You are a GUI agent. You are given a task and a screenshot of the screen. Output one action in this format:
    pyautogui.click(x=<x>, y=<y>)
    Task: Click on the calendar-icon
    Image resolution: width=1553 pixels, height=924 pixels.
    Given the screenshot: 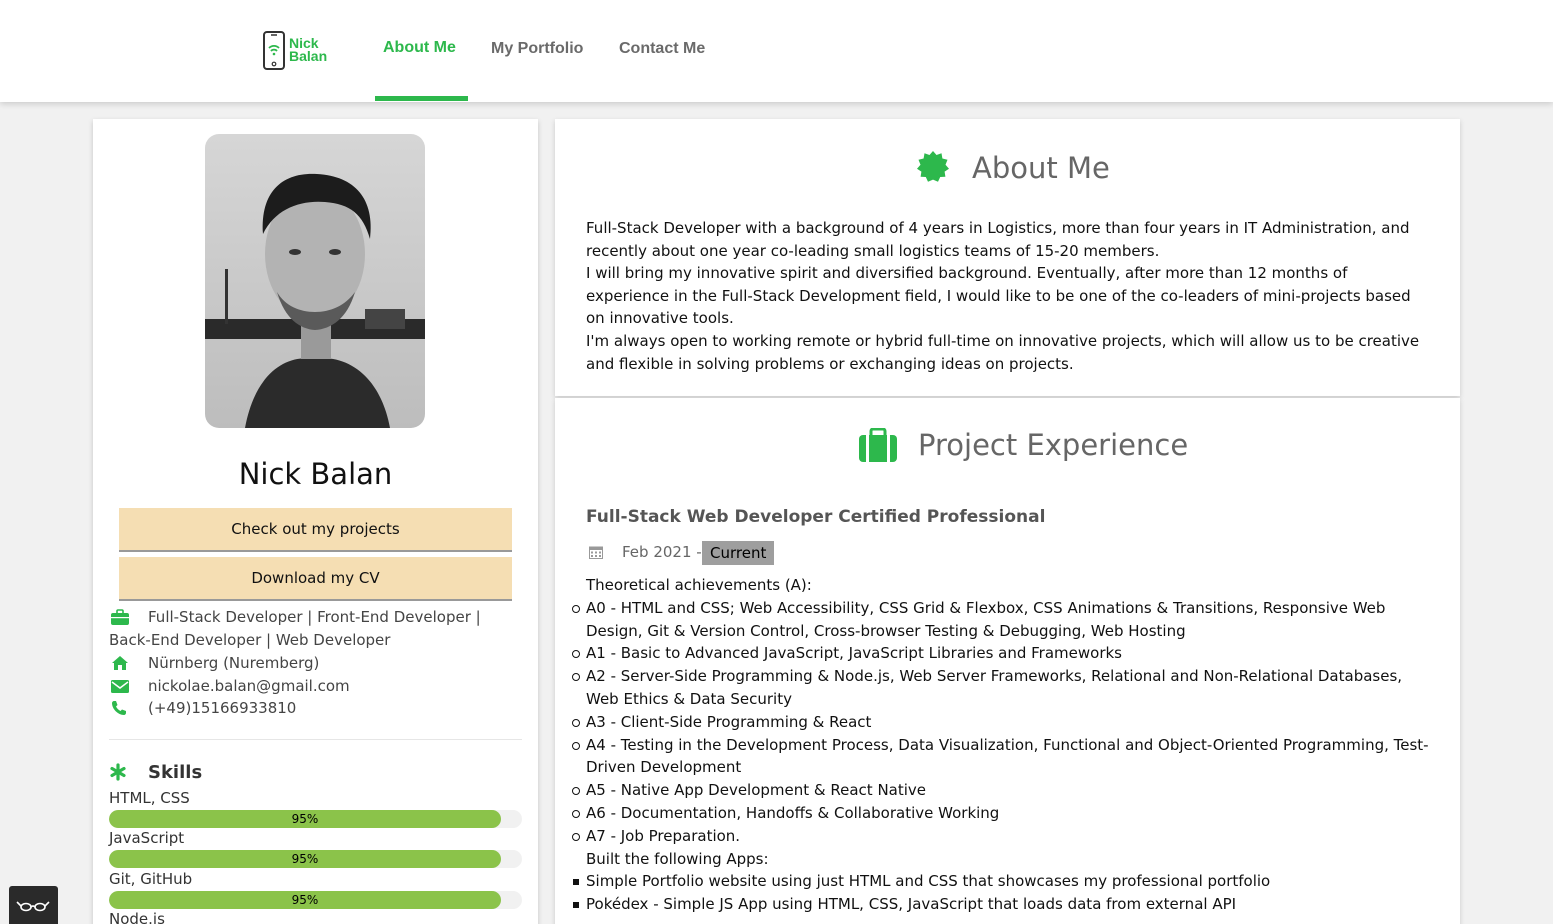 What is the action you would take?
    pyautogui.click(x=596, y=552)
    